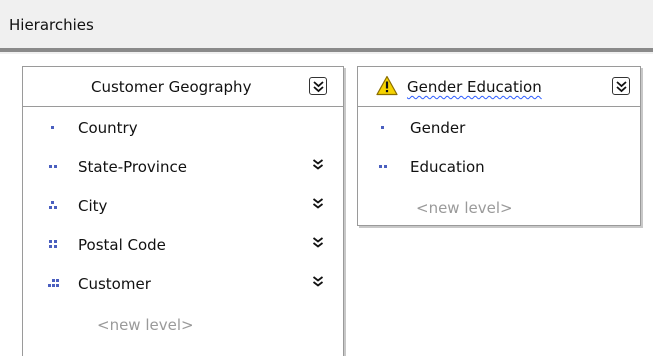  I want to click on panel-title: Hierarchies, so click(51, 25).